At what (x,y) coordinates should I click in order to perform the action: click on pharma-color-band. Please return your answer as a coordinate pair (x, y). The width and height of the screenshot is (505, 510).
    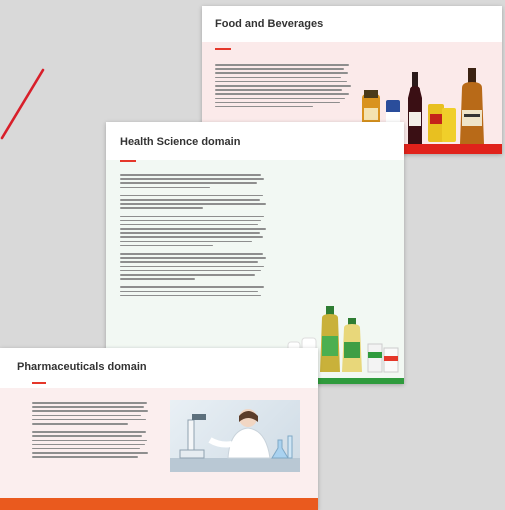
    Looking at the image, I should click on (159, 504).